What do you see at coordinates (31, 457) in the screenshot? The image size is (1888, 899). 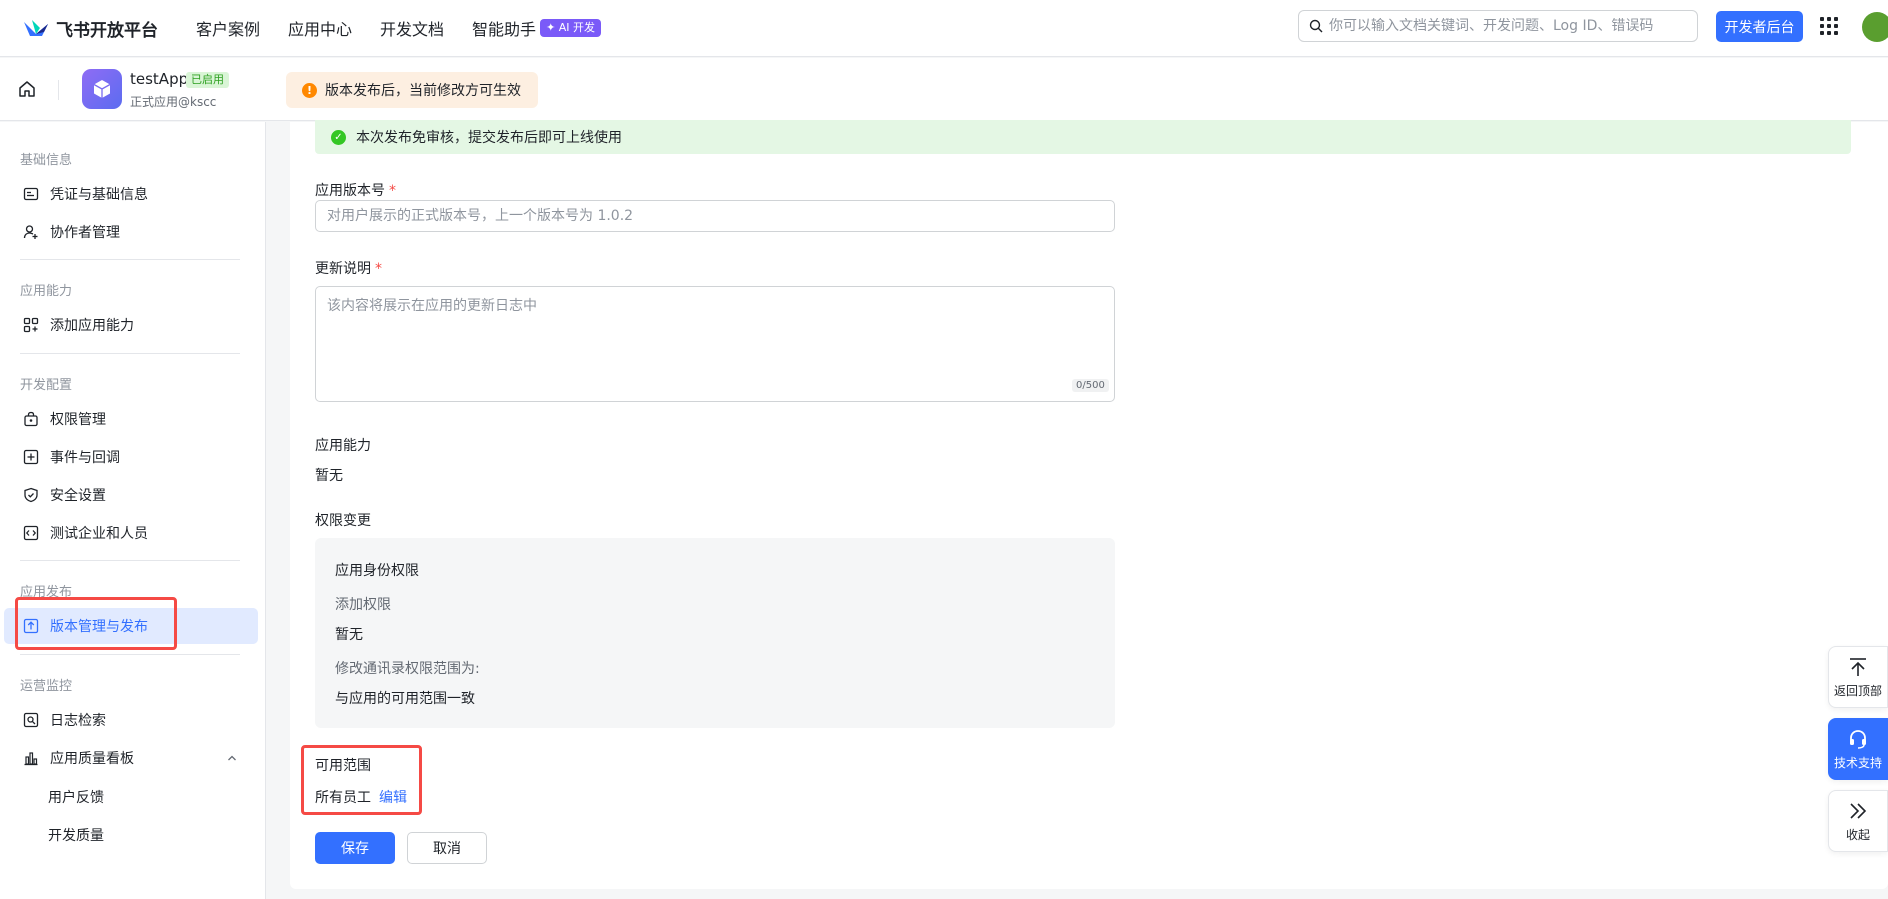 I see `event-icon` at bounding box center [31, 457].